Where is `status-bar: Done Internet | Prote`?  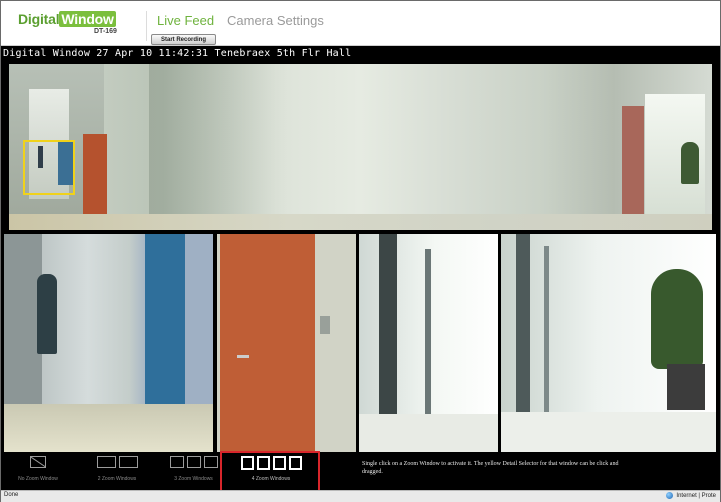 status-bar: Done Internet | Prote is located at coordinates (360, 496).